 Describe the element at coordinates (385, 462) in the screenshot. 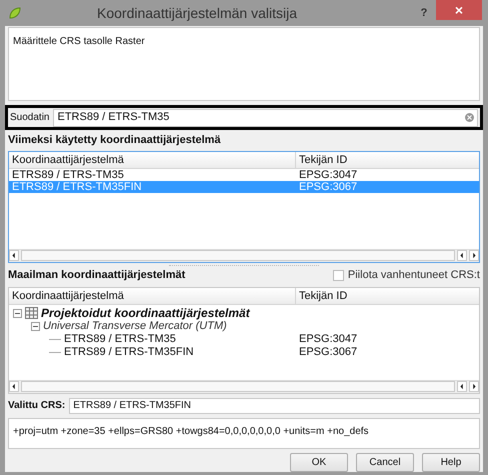

I see `dialog-button: Cancel` at that location.